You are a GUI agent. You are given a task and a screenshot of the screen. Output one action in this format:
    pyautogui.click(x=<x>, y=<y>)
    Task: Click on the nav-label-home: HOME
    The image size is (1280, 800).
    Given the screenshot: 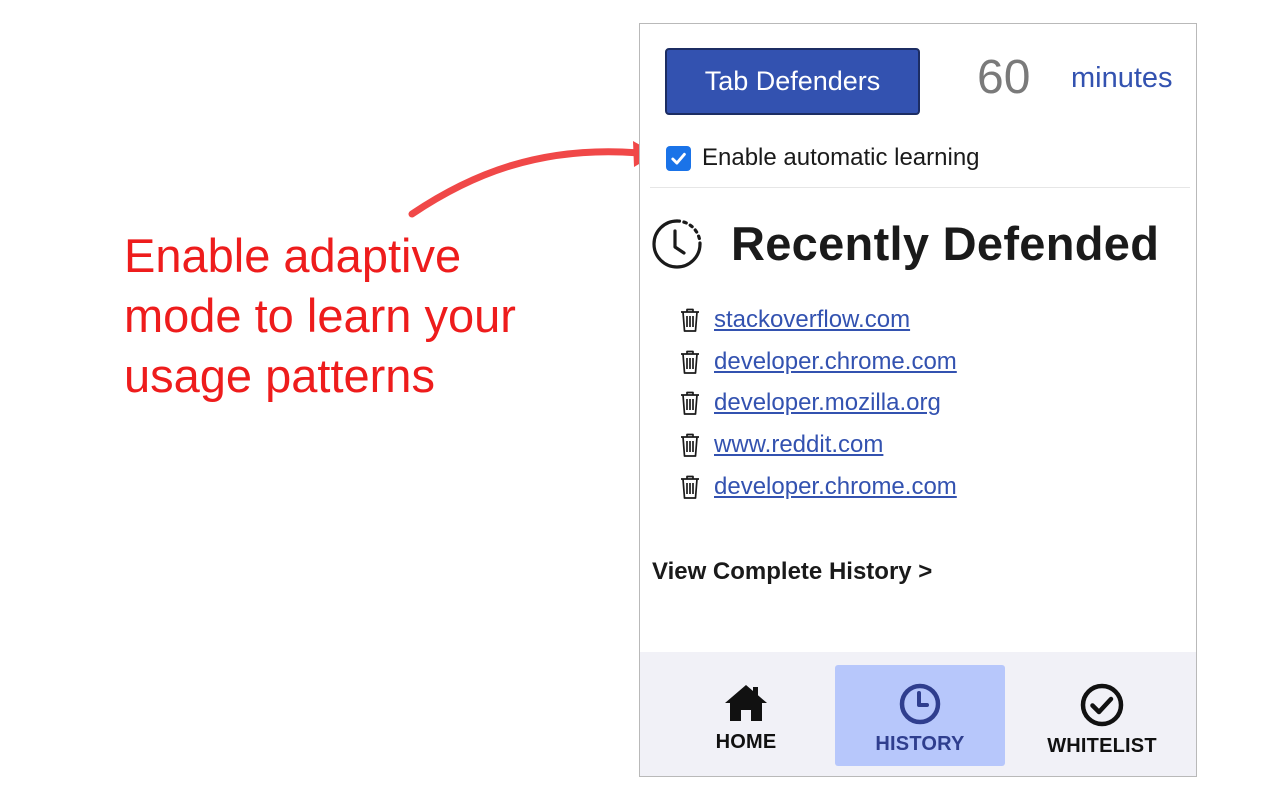 What is the action you would take?
    pyautogui.click(x=746, y=742)
    